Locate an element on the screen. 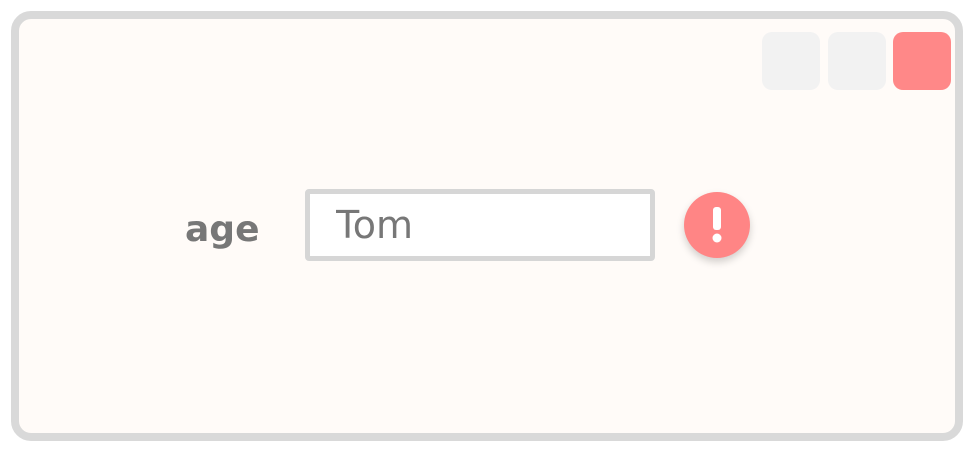 Image resolution: width=974 pixels, height=450 pixels. minimize-button is located at coordinates (791, 61).